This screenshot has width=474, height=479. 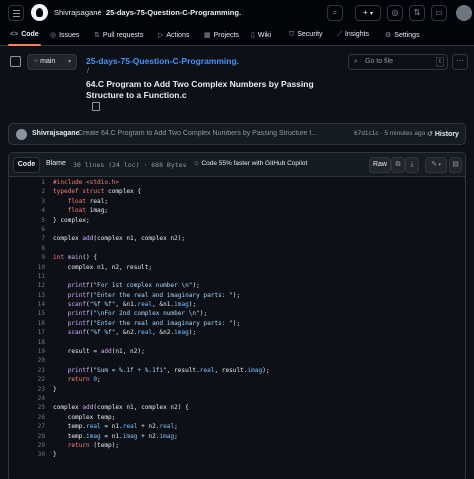 I want to click on line-number: 11, so click(x=27, y=276).